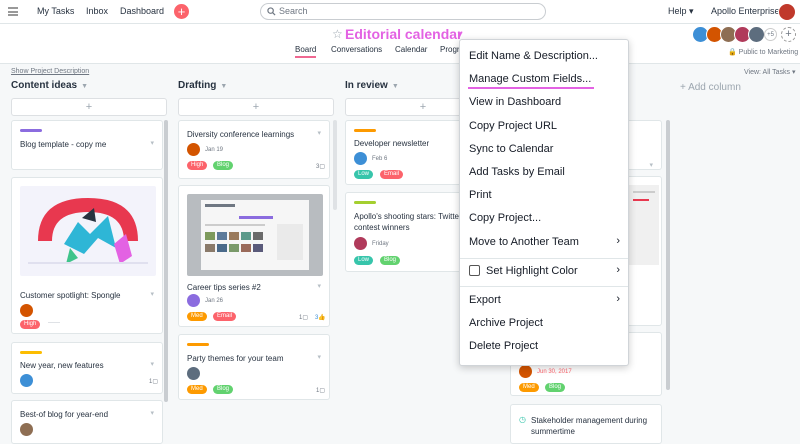 This screenshot has width=800, height=444. Describe the element at coordinates (13, 11) in the screenshot. I see `hamburger-icon` at that location.